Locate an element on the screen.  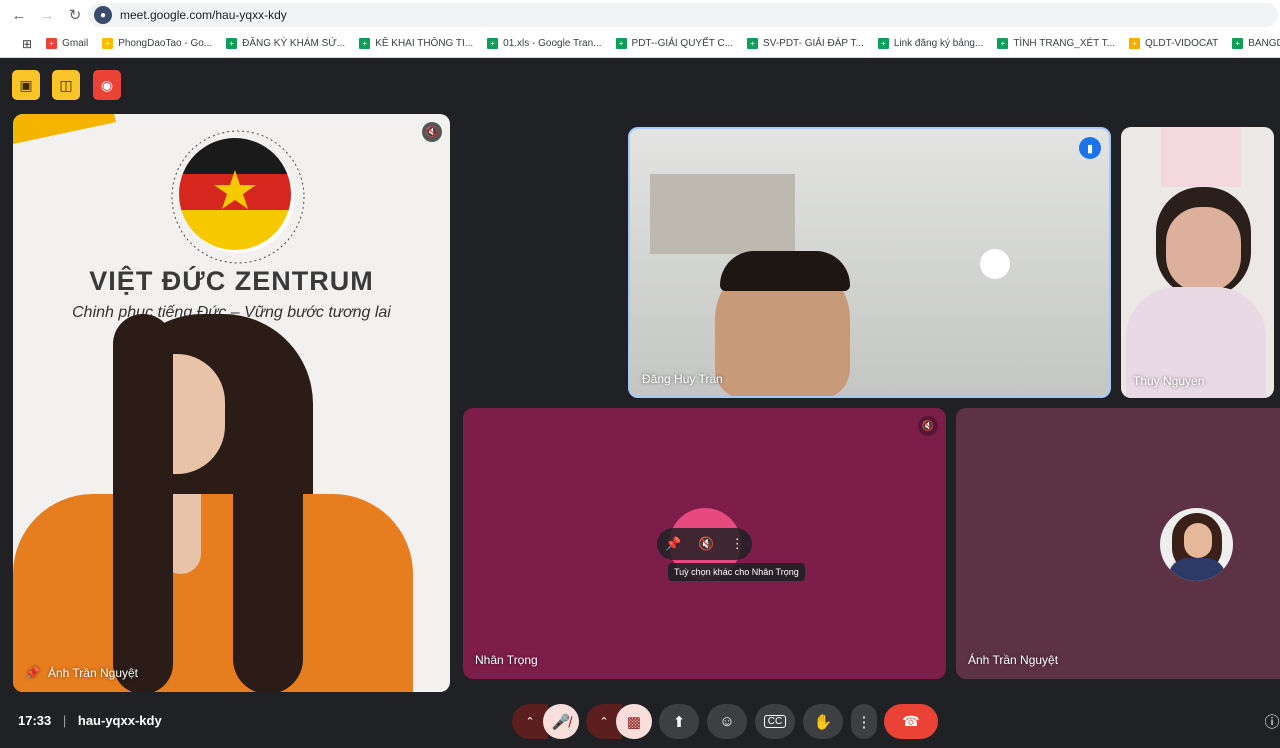
emoji-icon: ☺ is located at coordinates (727, 721).